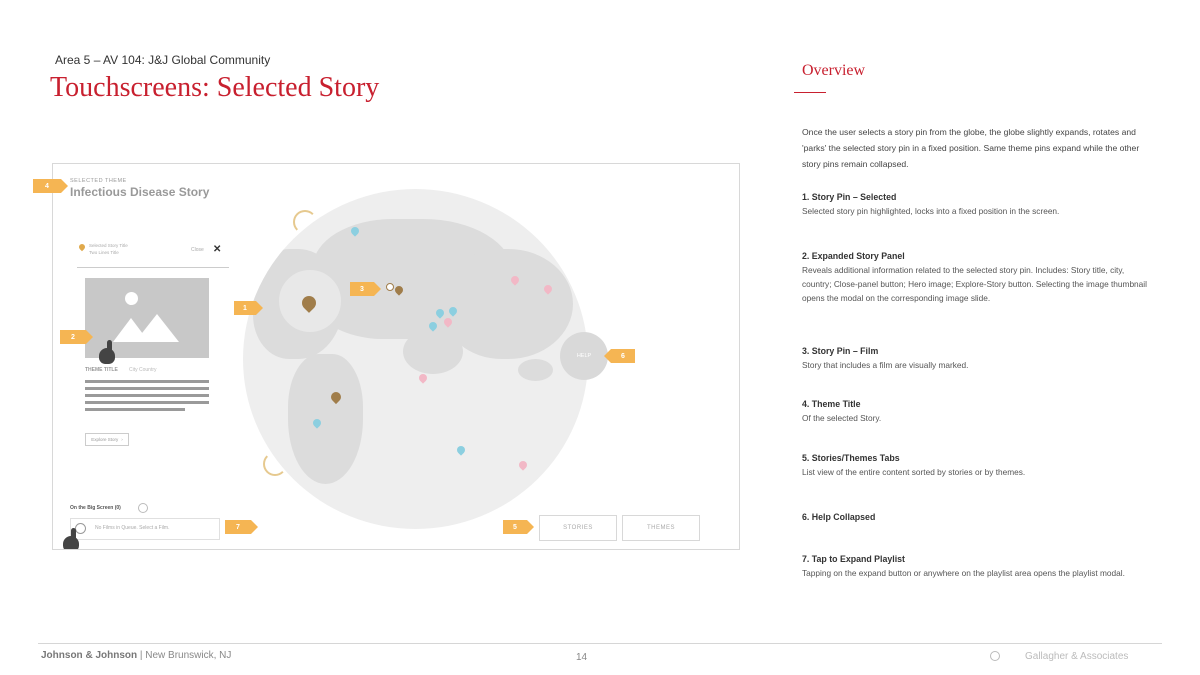 Image resolution: width=1200 pixels, height=675 pixels. What do you see at coordinates (95, 508) in the screenshot?
I see `big-screen-label: On the Big Screen (0)` at bounding box center [95, 508].